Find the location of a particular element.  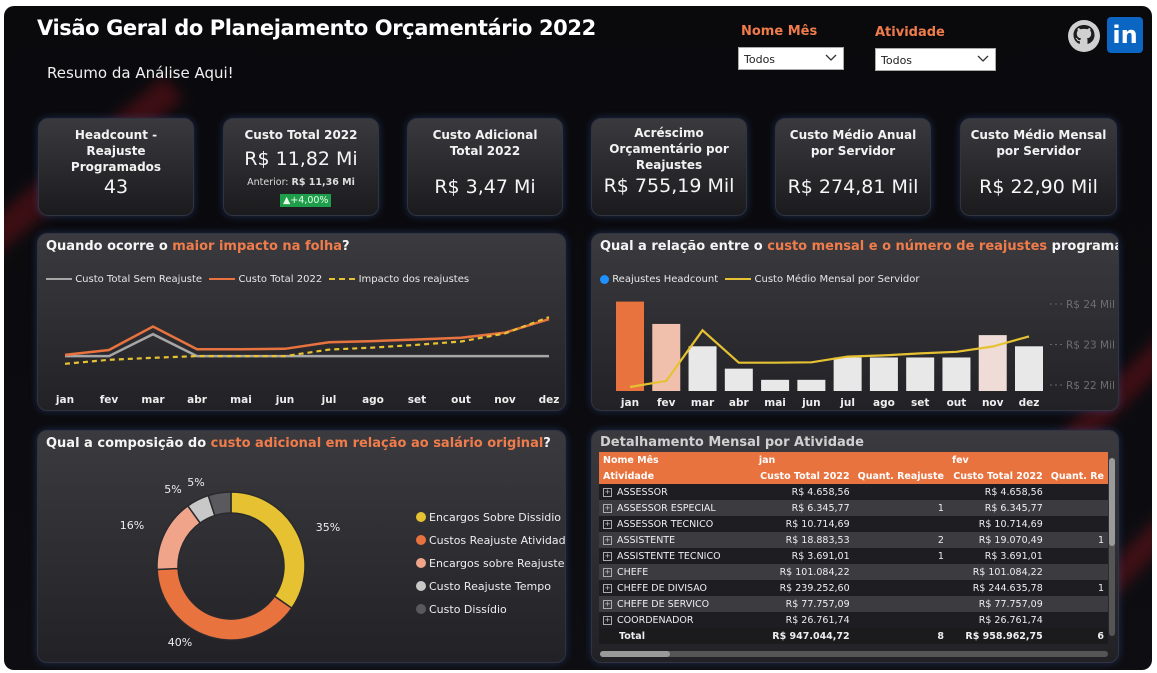

kpi-total-previous: Anterior: R$ 11,36 Mi is located at coordinates (301, 182).